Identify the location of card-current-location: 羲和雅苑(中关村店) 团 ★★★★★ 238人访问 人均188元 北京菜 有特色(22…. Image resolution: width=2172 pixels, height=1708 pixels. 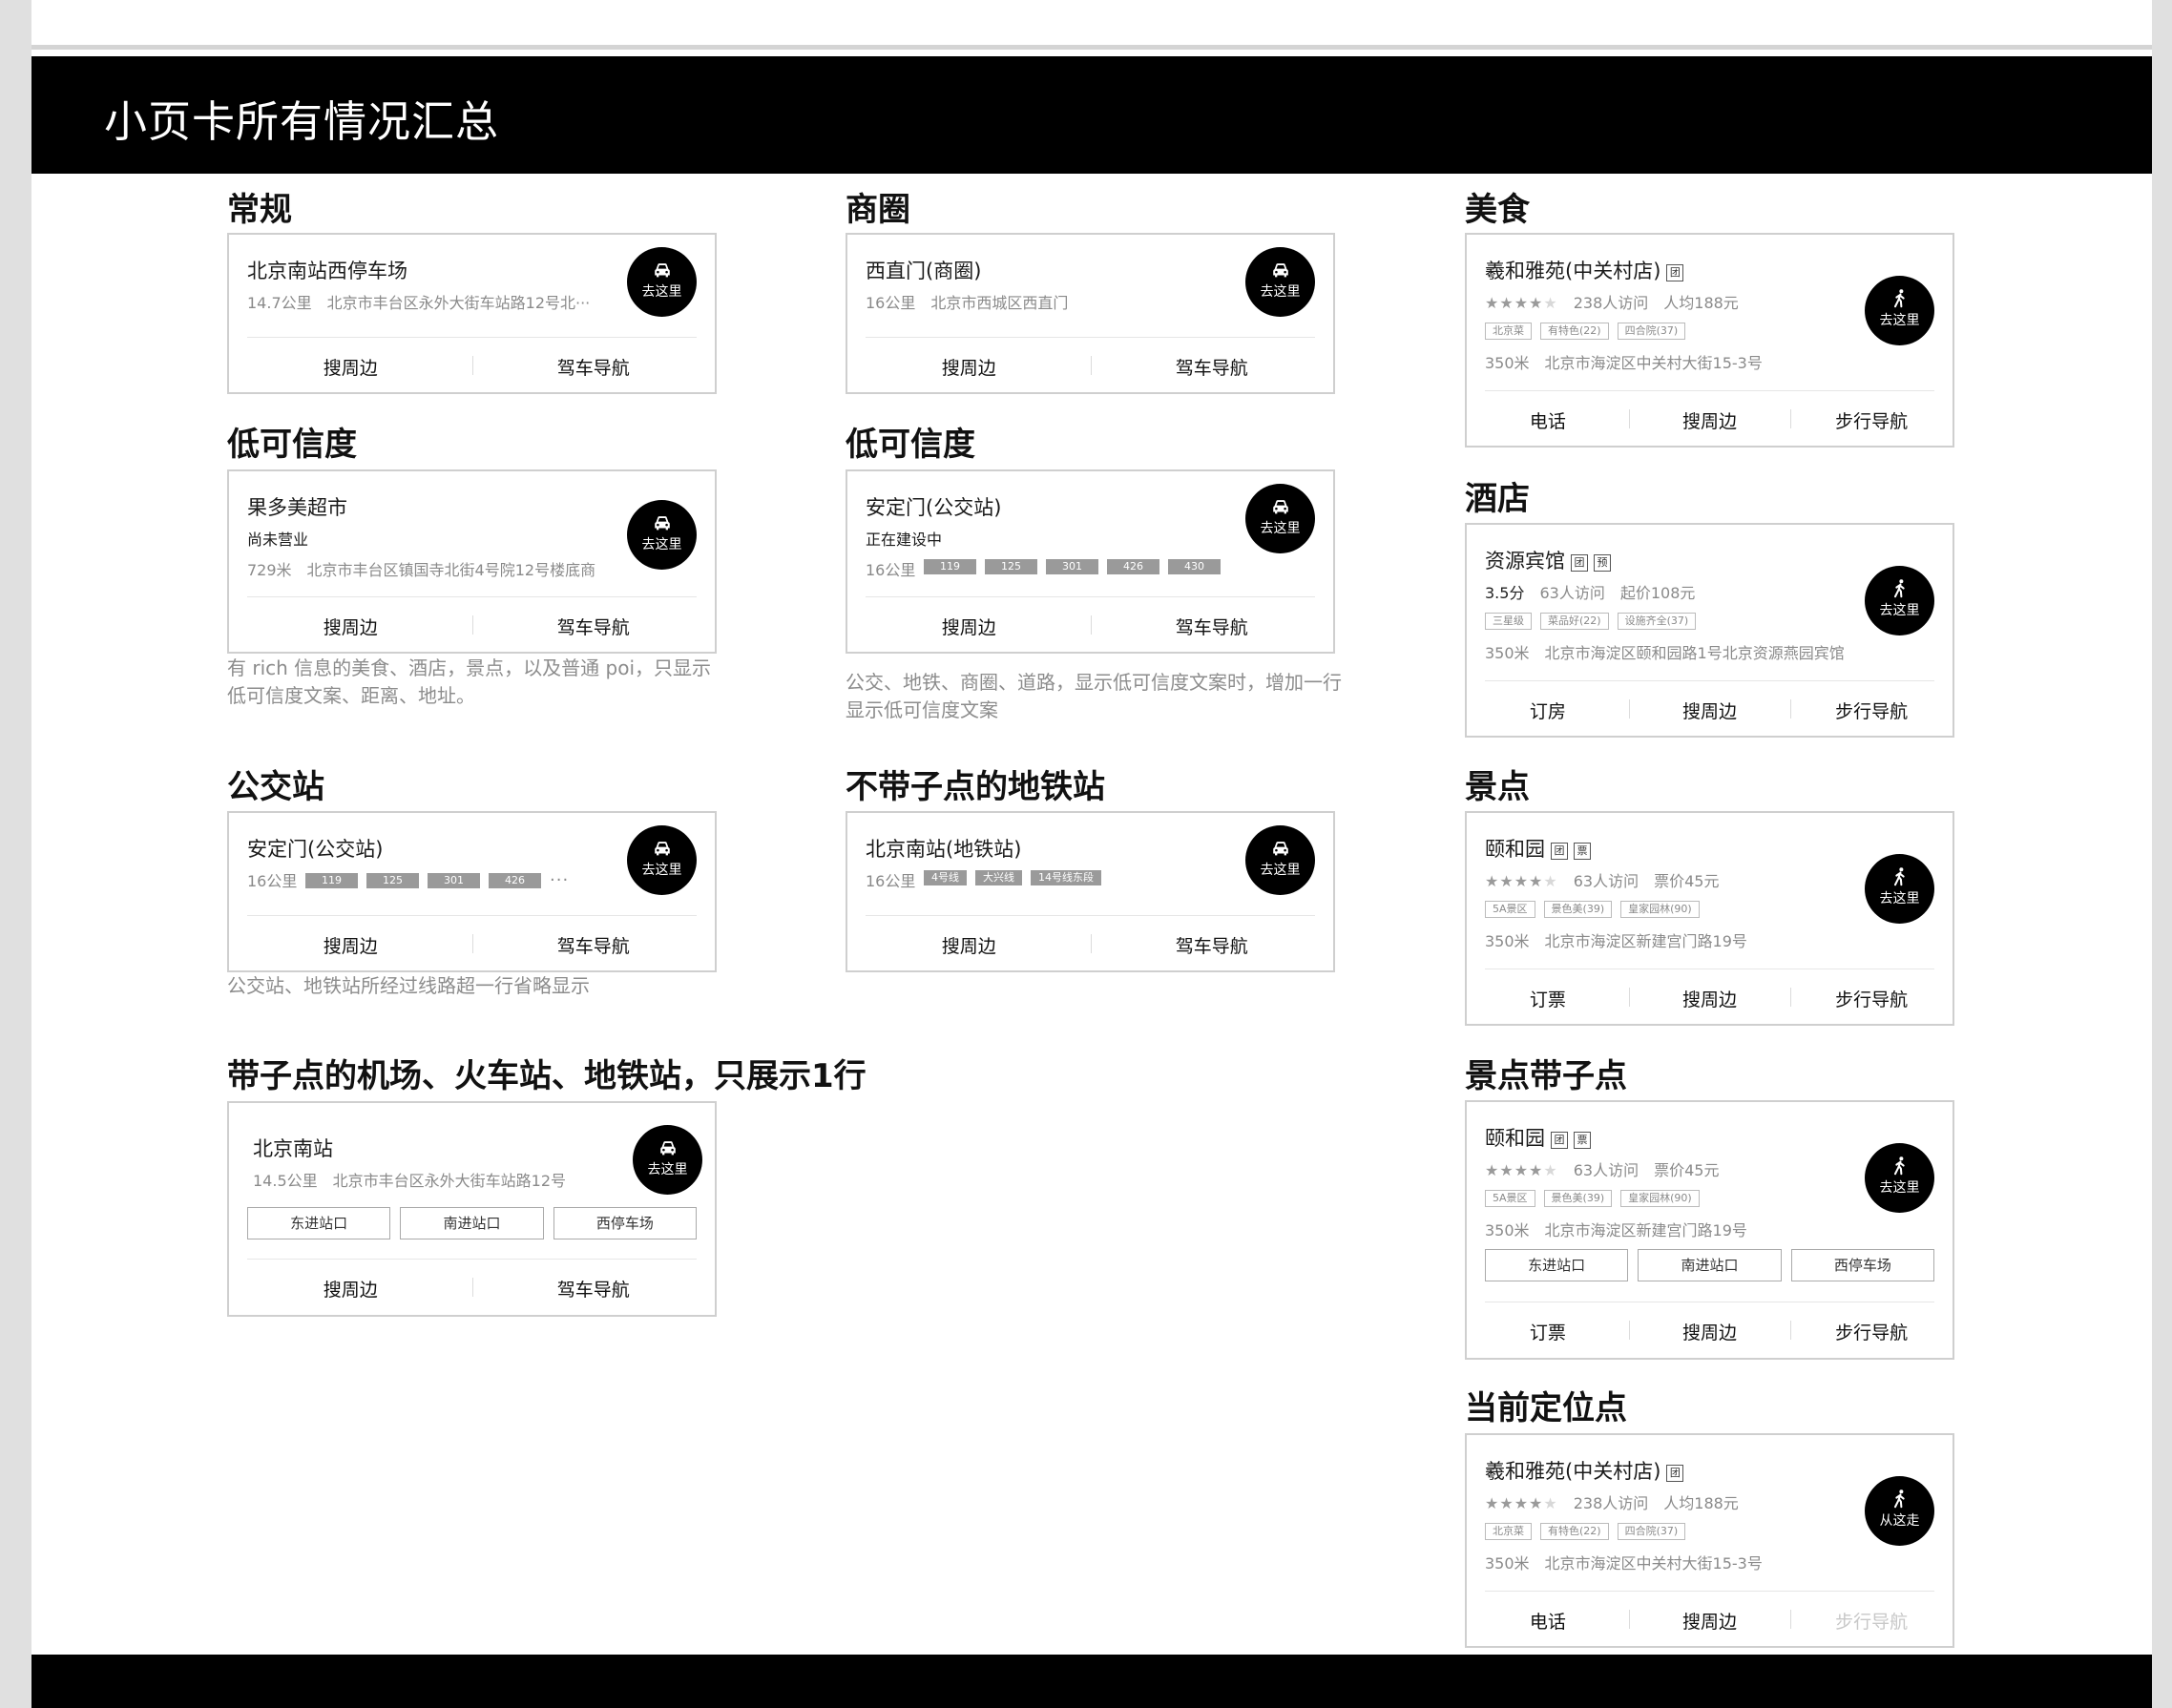
(1710, 1540).